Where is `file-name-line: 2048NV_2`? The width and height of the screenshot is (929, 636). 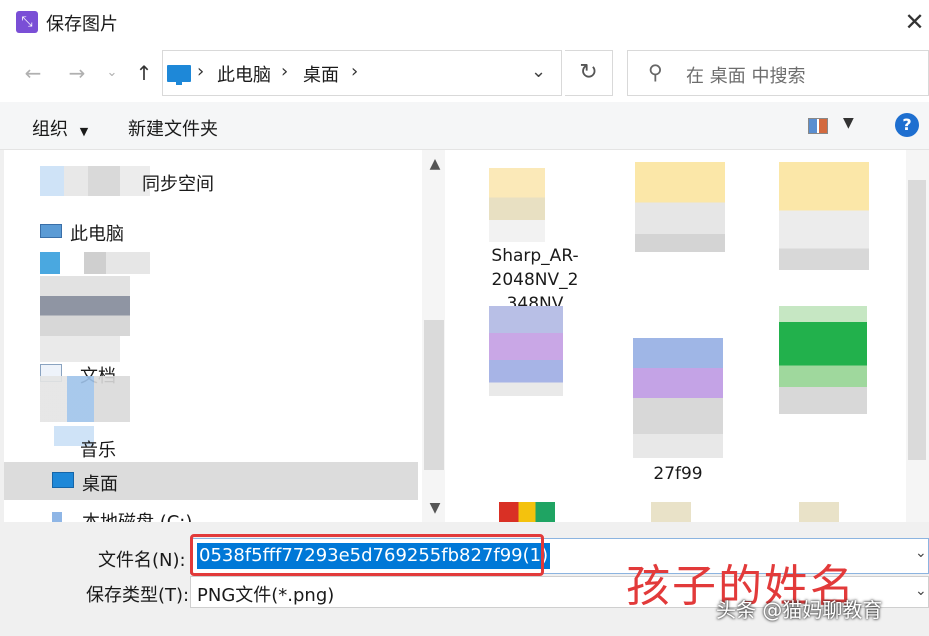 file-name-line: 2048NV_2 is located at coordinates (535, 280).